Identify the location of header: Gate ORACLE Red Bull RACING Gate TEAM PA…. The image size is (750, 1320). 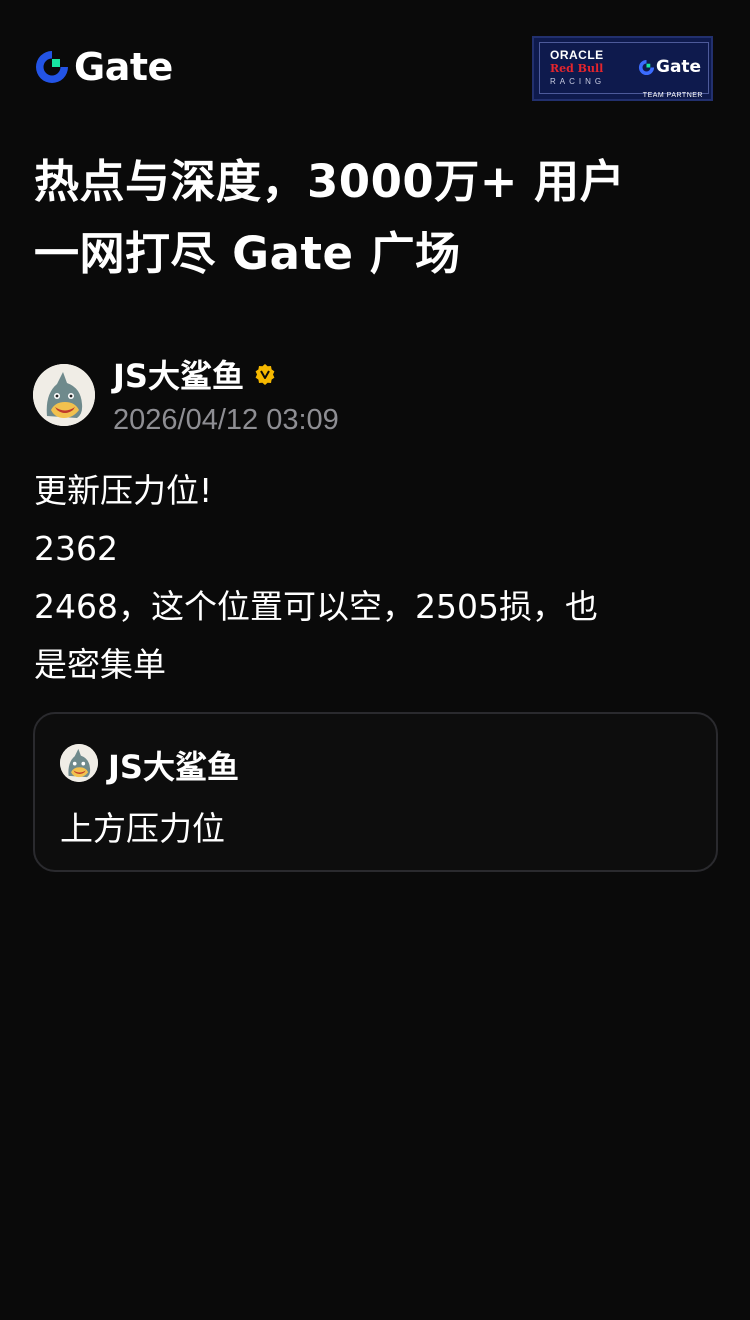
(375, 60).